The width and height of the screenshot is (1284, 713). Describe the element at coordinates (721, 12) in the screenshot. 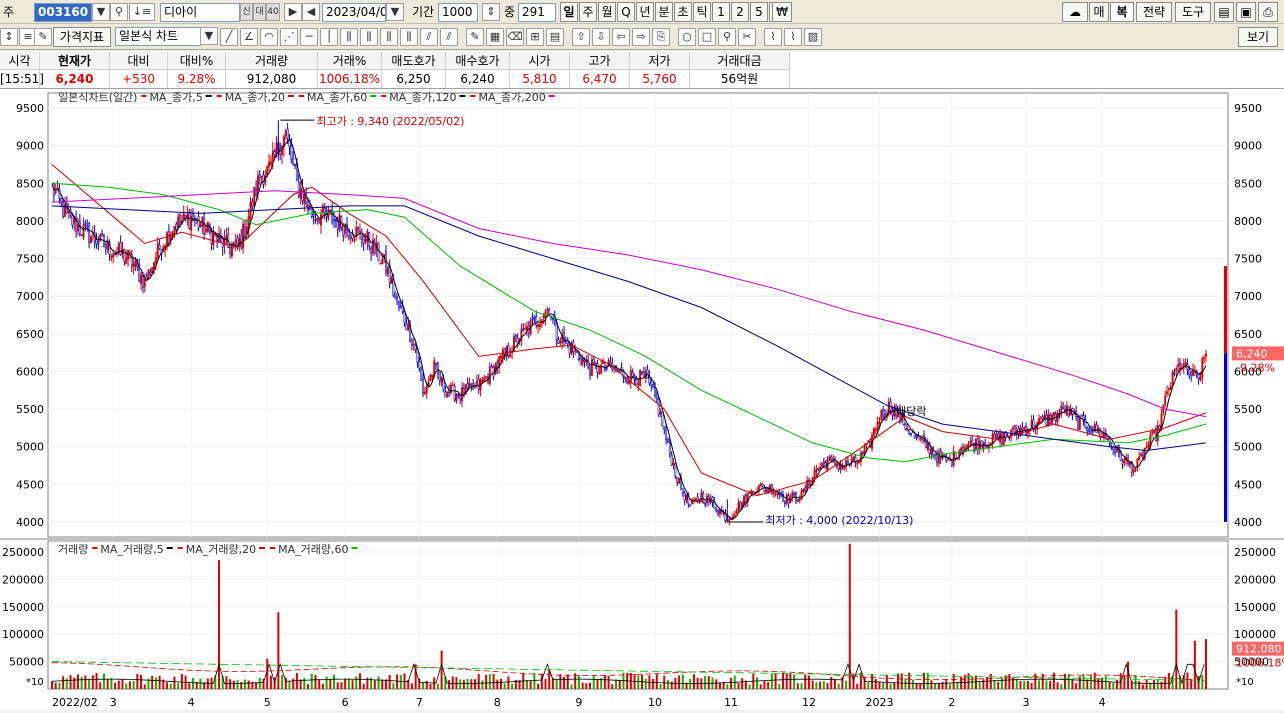

I see `timeframe-8: 1` at that location.